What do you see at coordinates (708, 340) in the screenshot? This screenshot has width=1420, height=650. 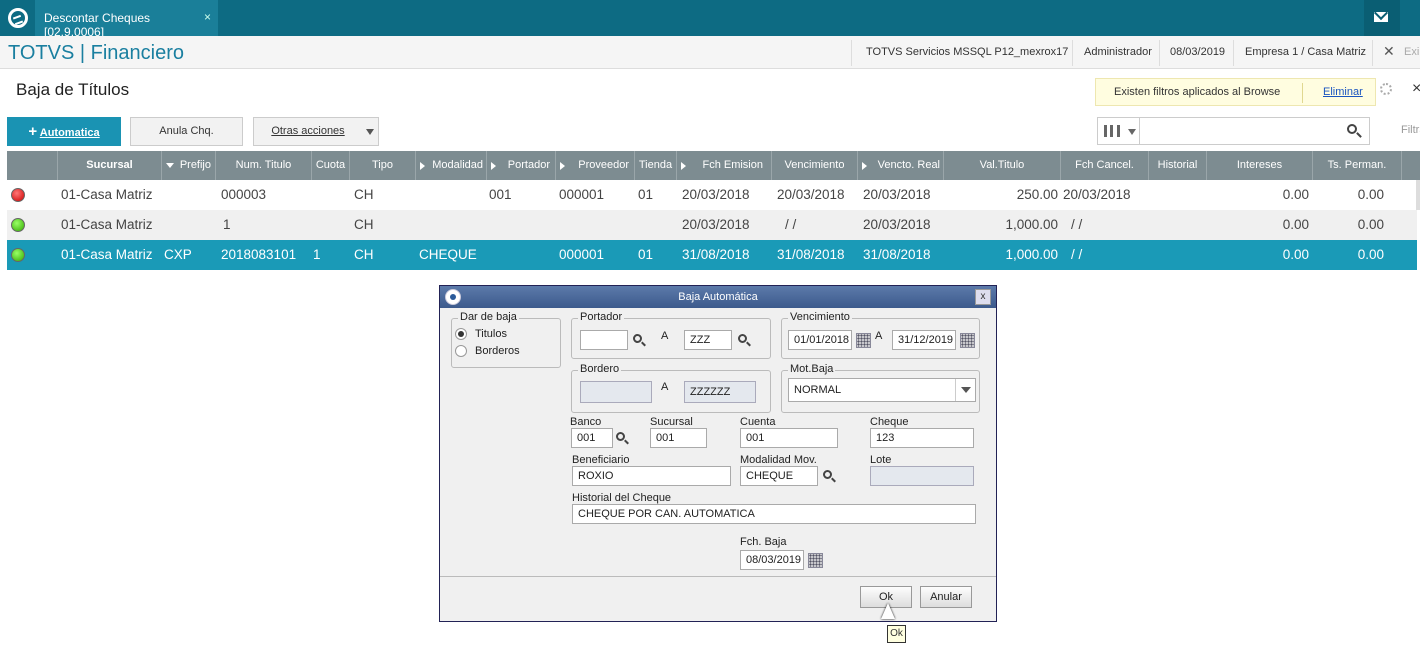 I see `portador-to-input: ZZZ` at bounding box center [708, 340].